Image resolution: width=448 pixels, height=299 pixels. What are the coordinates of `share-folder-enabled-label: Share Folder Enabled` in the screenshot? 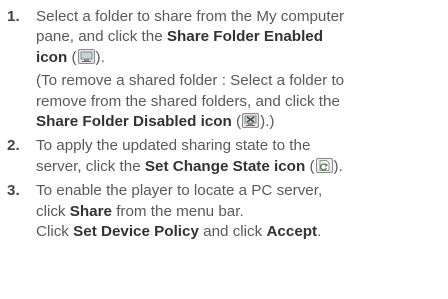 It's located at (245, 37).